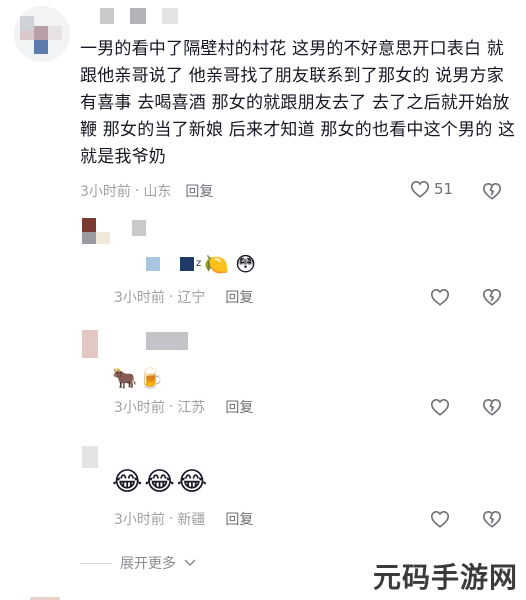  I want to click on reply-content: 😂 😂 😂, so click(160, 482).